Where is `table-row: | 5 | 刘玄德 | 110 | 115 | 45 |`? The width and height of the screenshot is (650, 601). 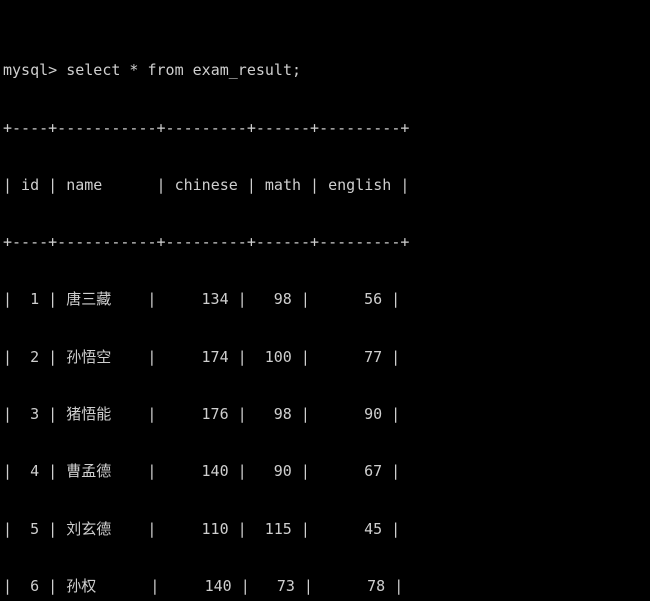 table-row: | 5 | 刘玄德 | 110 | 115 | 45 | is located at coordinates (202, 528).